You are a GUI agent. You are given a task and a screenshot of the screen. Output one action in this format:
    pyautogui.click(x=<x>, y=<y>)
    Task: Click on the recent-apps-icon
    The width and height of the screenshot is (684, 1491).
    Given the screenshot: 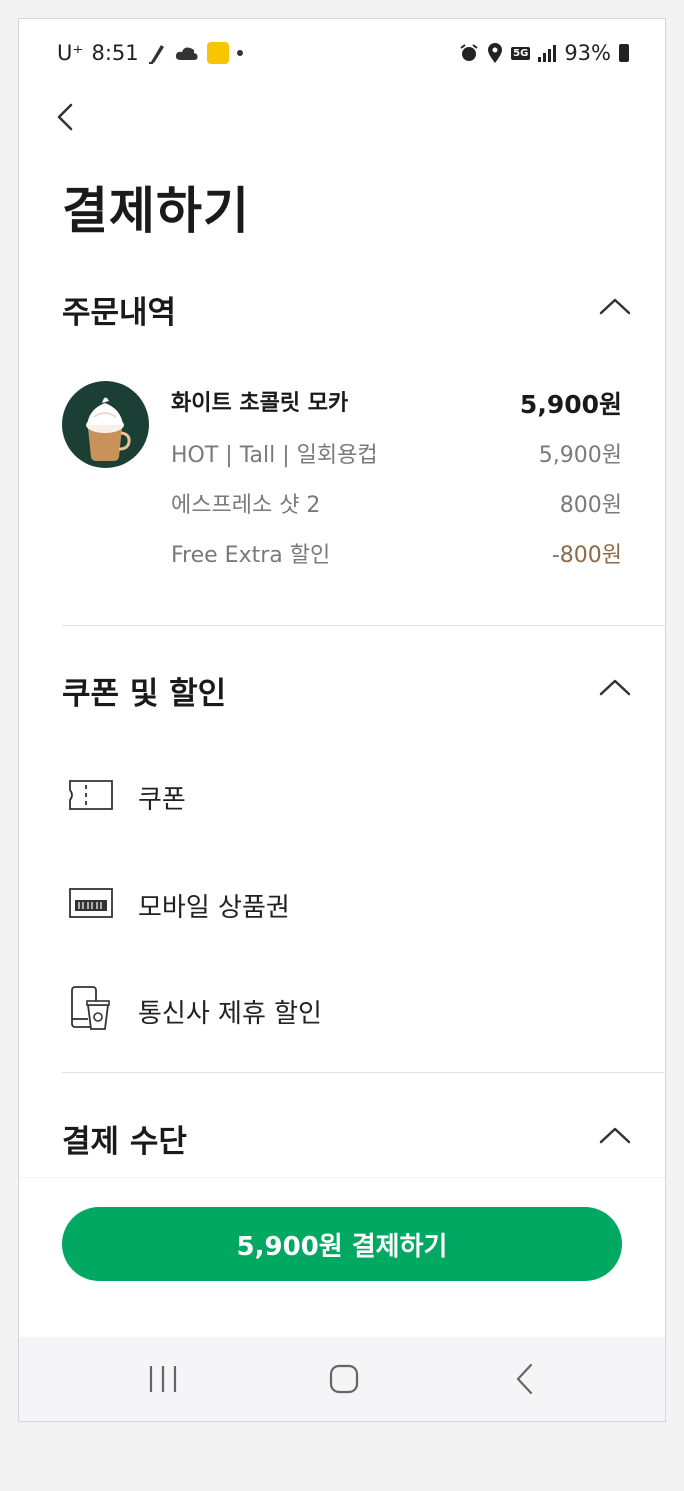 What is the action you would take?
    pyautogui.click(x=163, y=1379)
    